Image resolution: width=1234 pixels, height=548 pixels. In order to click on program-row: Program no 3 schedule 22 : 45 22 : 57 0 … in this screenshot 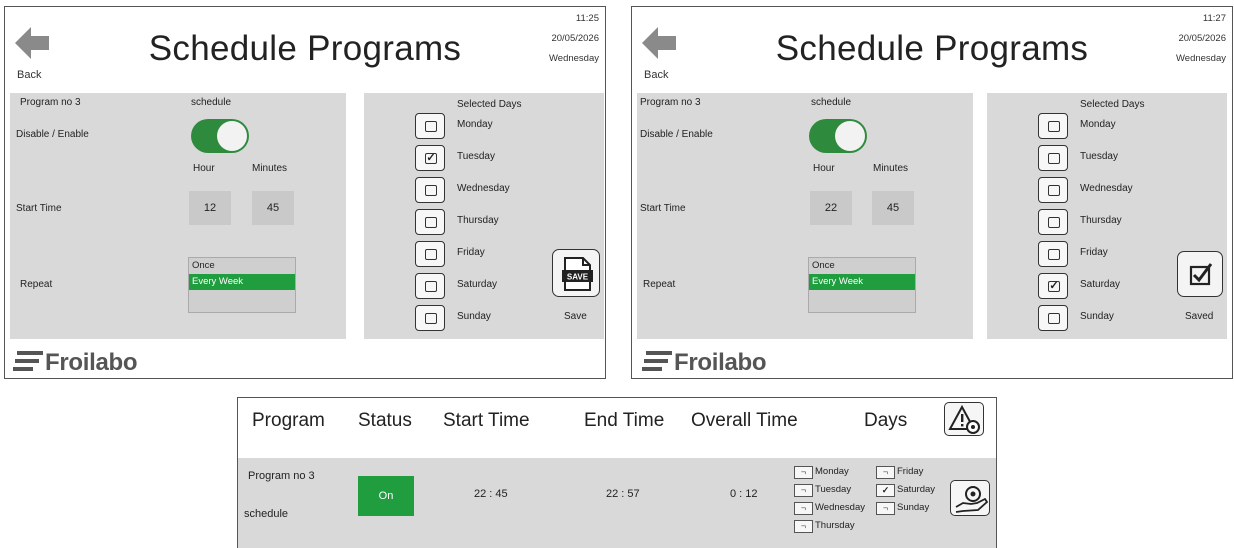, I will do `click(617, 503)`.